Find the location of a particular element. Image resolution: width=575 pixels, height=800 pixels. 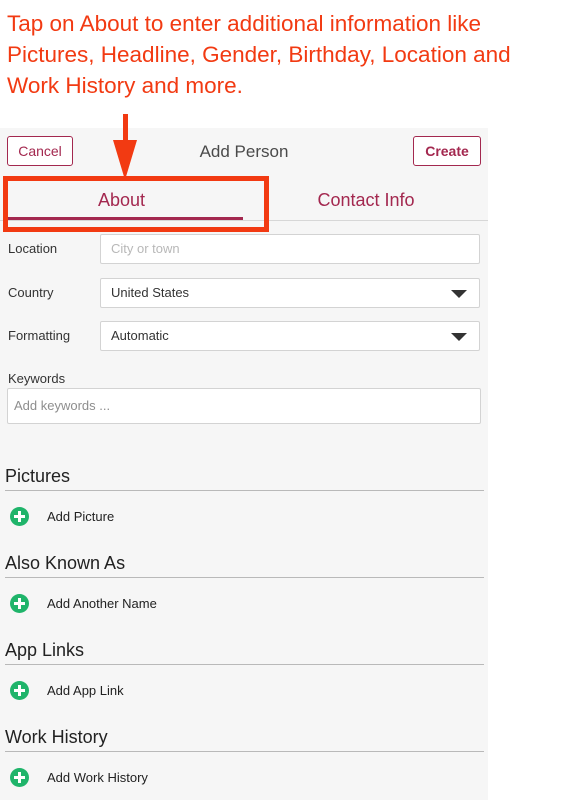

section-title-work-history: Work History is located at coordinates (56, 737).